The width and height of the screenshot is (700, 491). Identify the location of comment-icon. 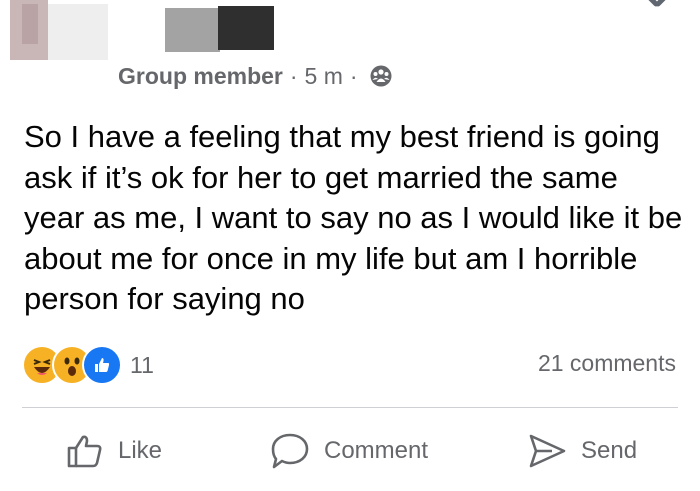
(290, 451).